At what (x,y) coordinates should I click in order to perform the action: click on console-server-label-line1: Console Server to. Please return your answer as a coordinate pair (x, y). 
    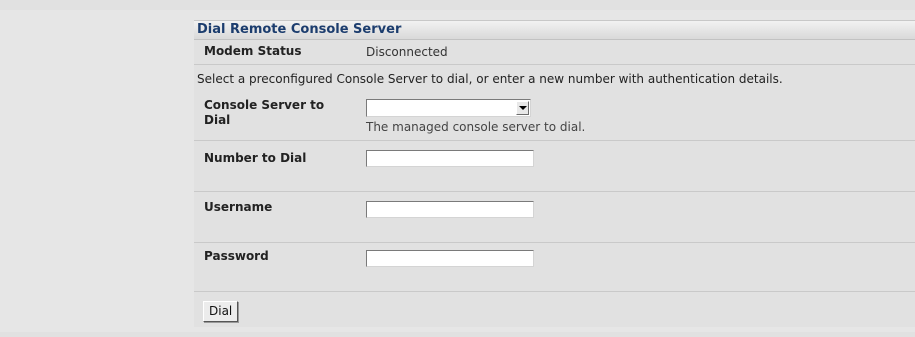
    Looking at the image, I should click on (264, 105).